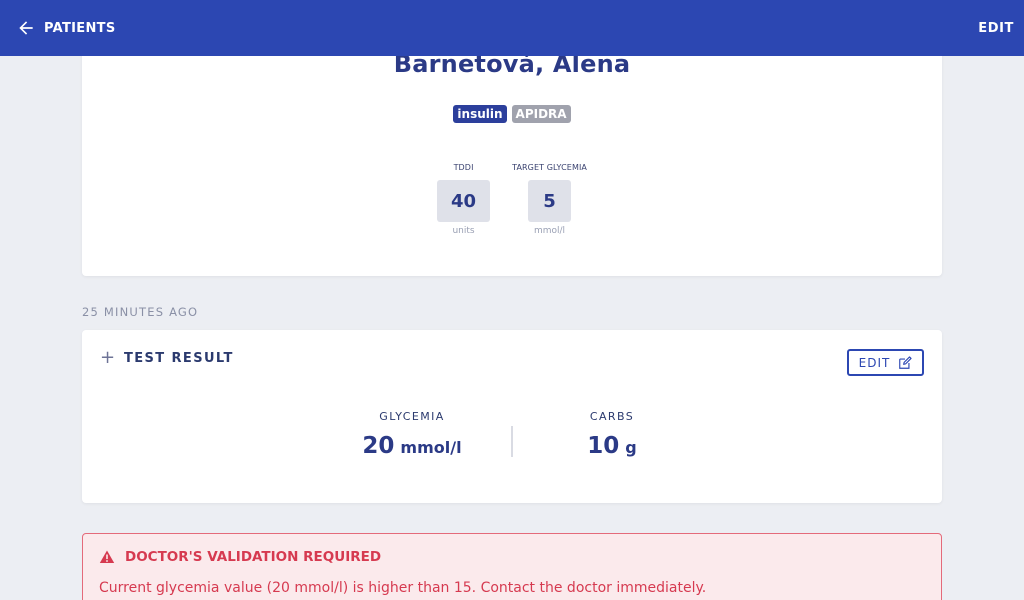 This screenshot has height=600, width=1024. I want to click on badge-insulin: insulin, so click(480, 114).